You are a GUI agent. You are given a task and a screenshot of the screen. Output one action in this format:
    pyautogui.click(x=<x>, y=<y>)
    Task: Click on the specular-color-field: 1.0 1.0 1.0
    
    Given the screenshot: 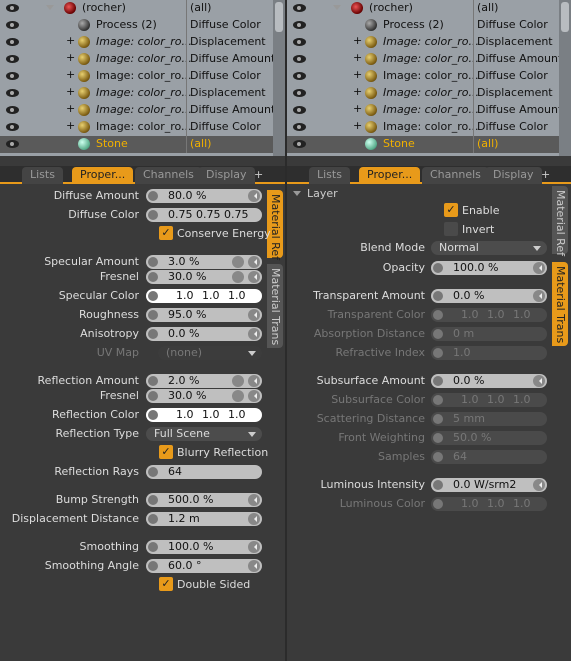 What is the action you would take?
    pyautogui.click(x=204, y=296)
    